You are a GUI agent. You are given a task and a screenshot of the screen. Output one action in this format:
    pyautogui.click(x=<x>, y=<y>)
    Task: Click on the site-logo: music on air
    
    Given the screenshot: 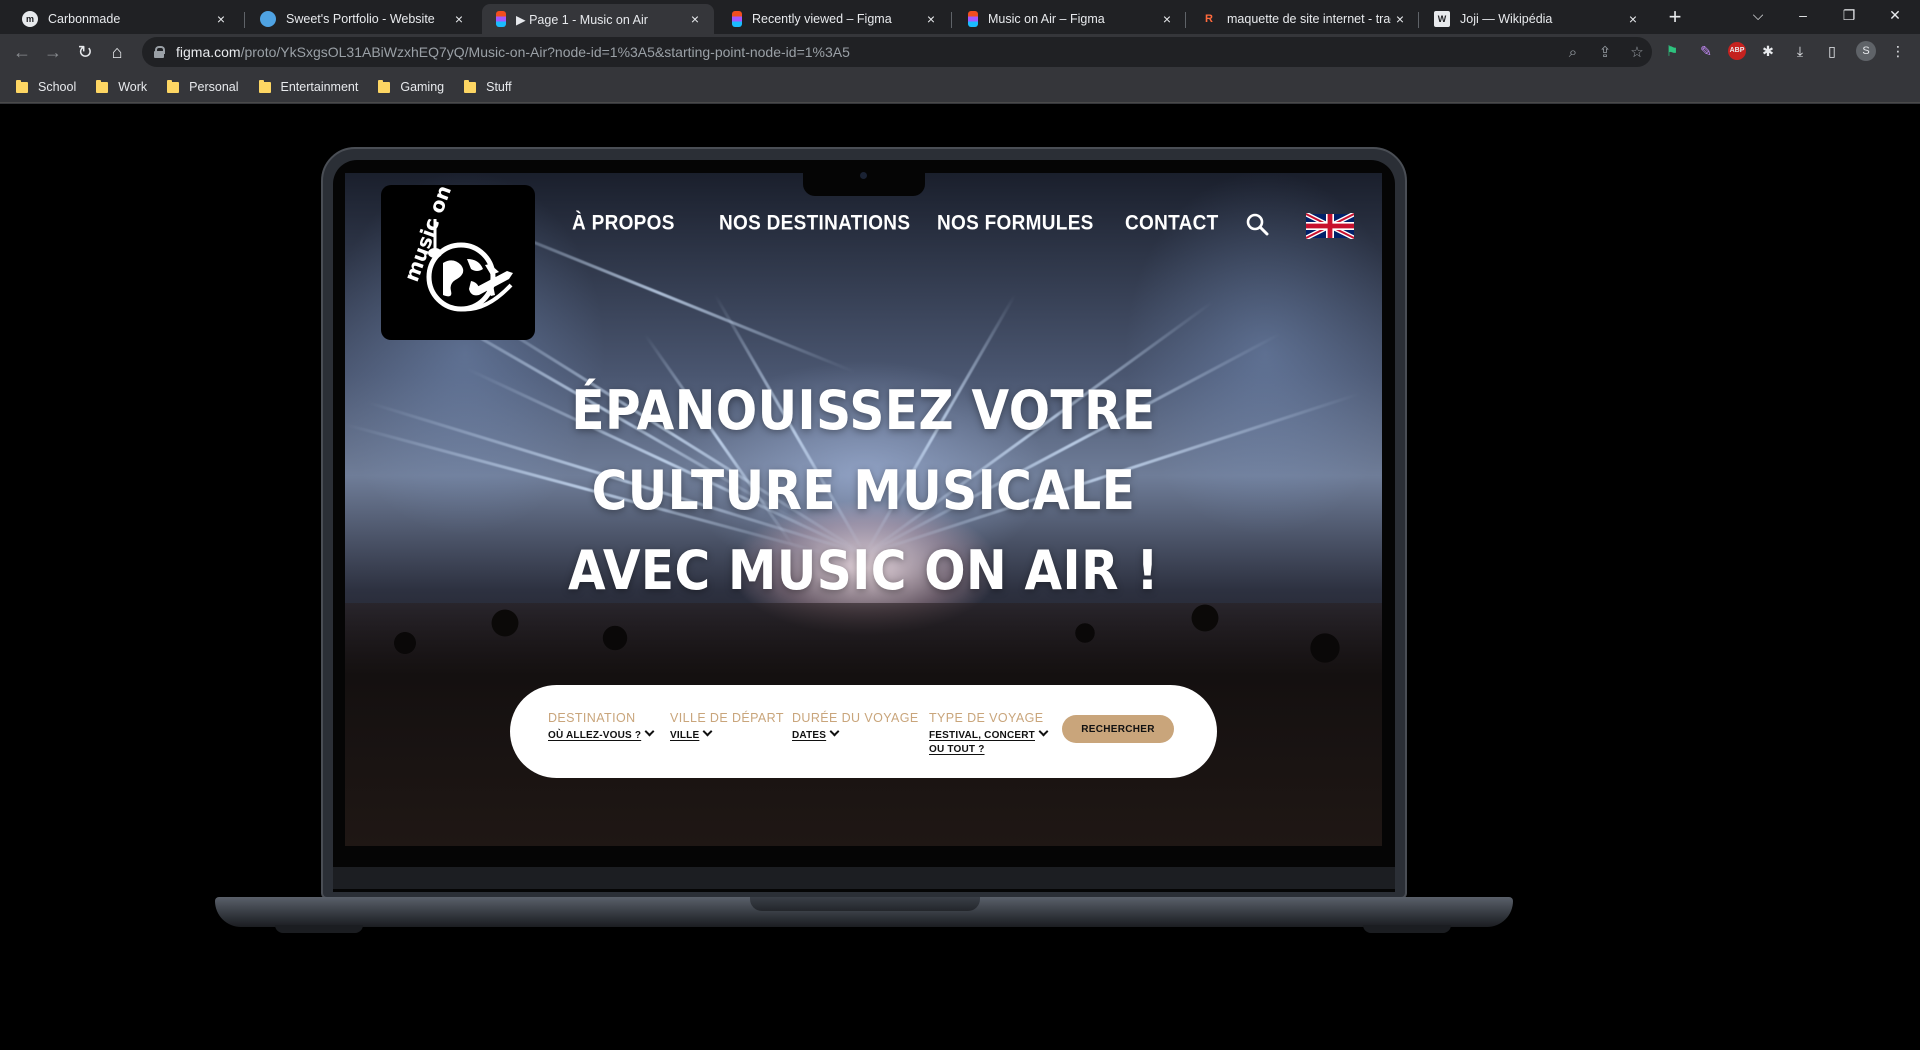 What is the action you would take?
    pyautogui.click(x=458, y=256)
    